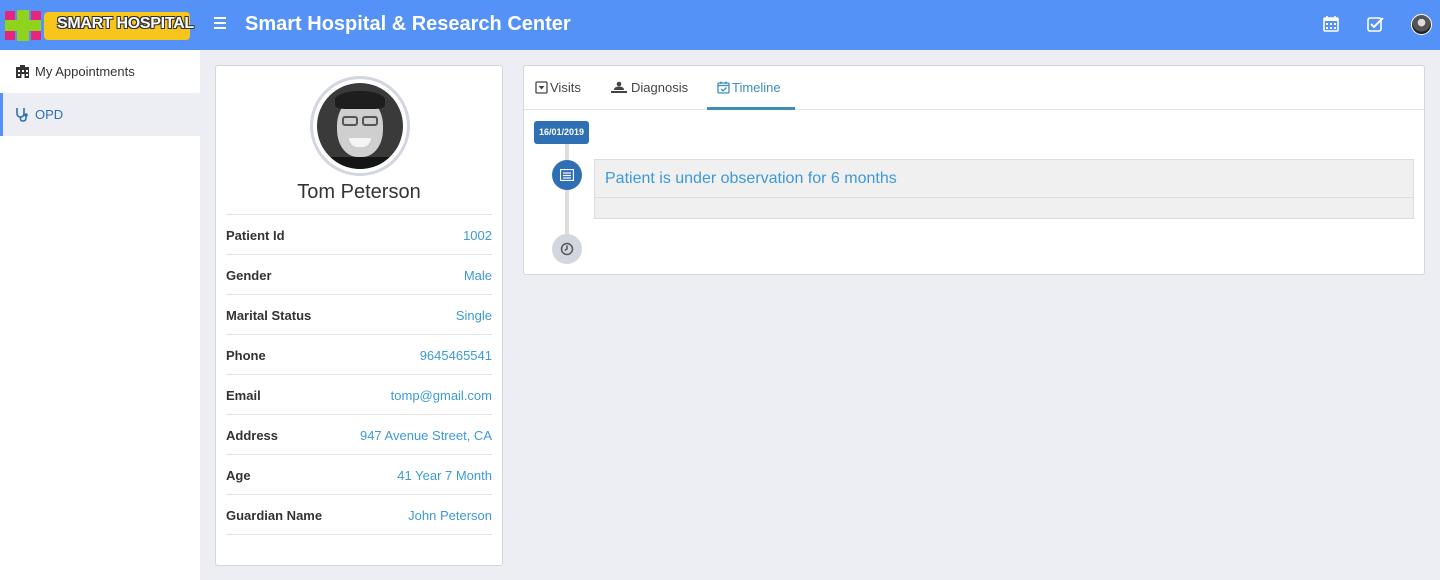 The width and height of the screenshot is (1440, 580). What do you see at coordinates (238, 475) in the screenshot?
I see `info-label: Age` at bounding box center [238, 475].